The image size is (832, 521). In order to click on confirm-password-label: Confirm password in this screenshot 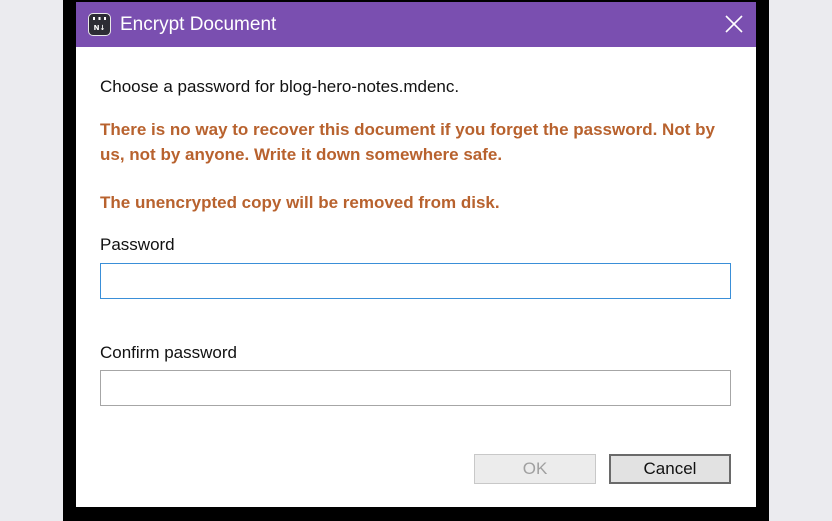, I will do `click(168, 352)`.